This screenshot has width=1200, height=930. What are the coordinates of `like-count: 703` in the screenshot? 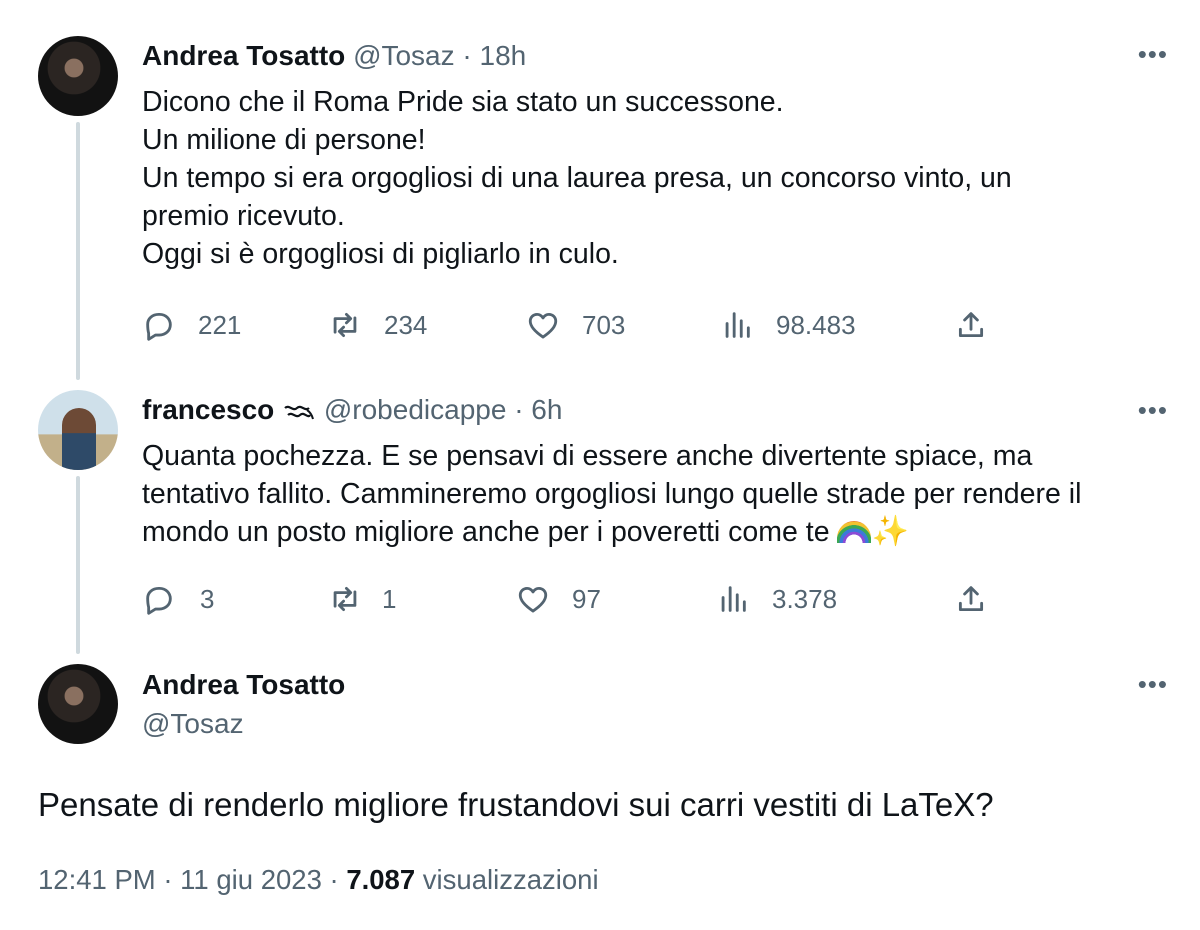 It's located at (604, 324).